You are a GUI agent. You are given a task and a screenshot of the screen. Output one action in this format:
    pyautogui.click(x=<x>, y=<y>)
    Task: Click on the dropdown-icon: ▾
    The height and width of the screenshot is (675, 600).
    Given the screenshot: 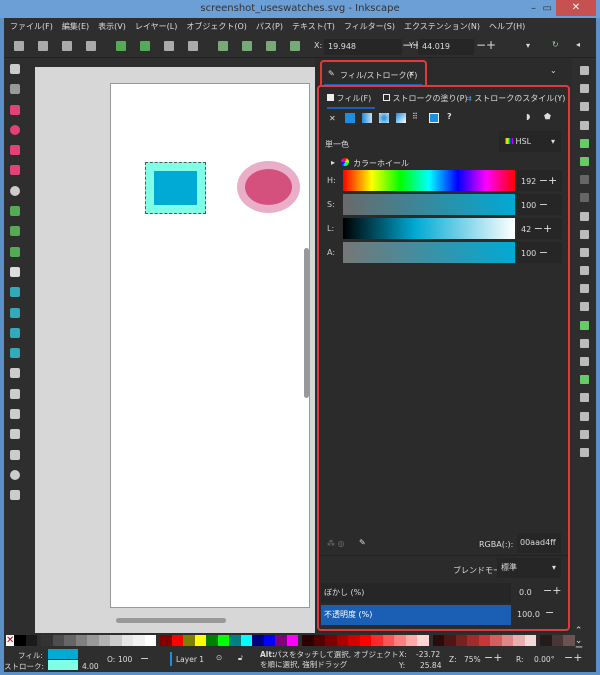 What is the action you would take?
    pyautogui.click(x=528, y=45)
    